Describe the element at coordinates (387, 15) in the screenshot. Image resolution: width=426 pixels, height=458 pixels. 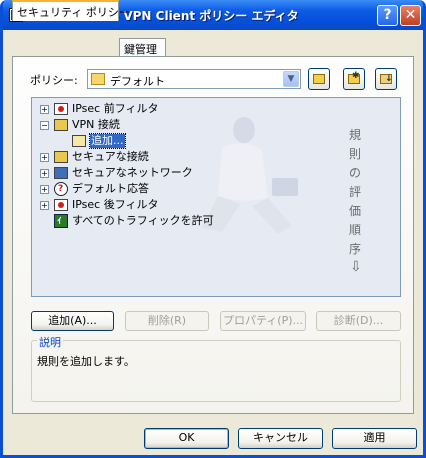
I see `help-button: ?` at that location.